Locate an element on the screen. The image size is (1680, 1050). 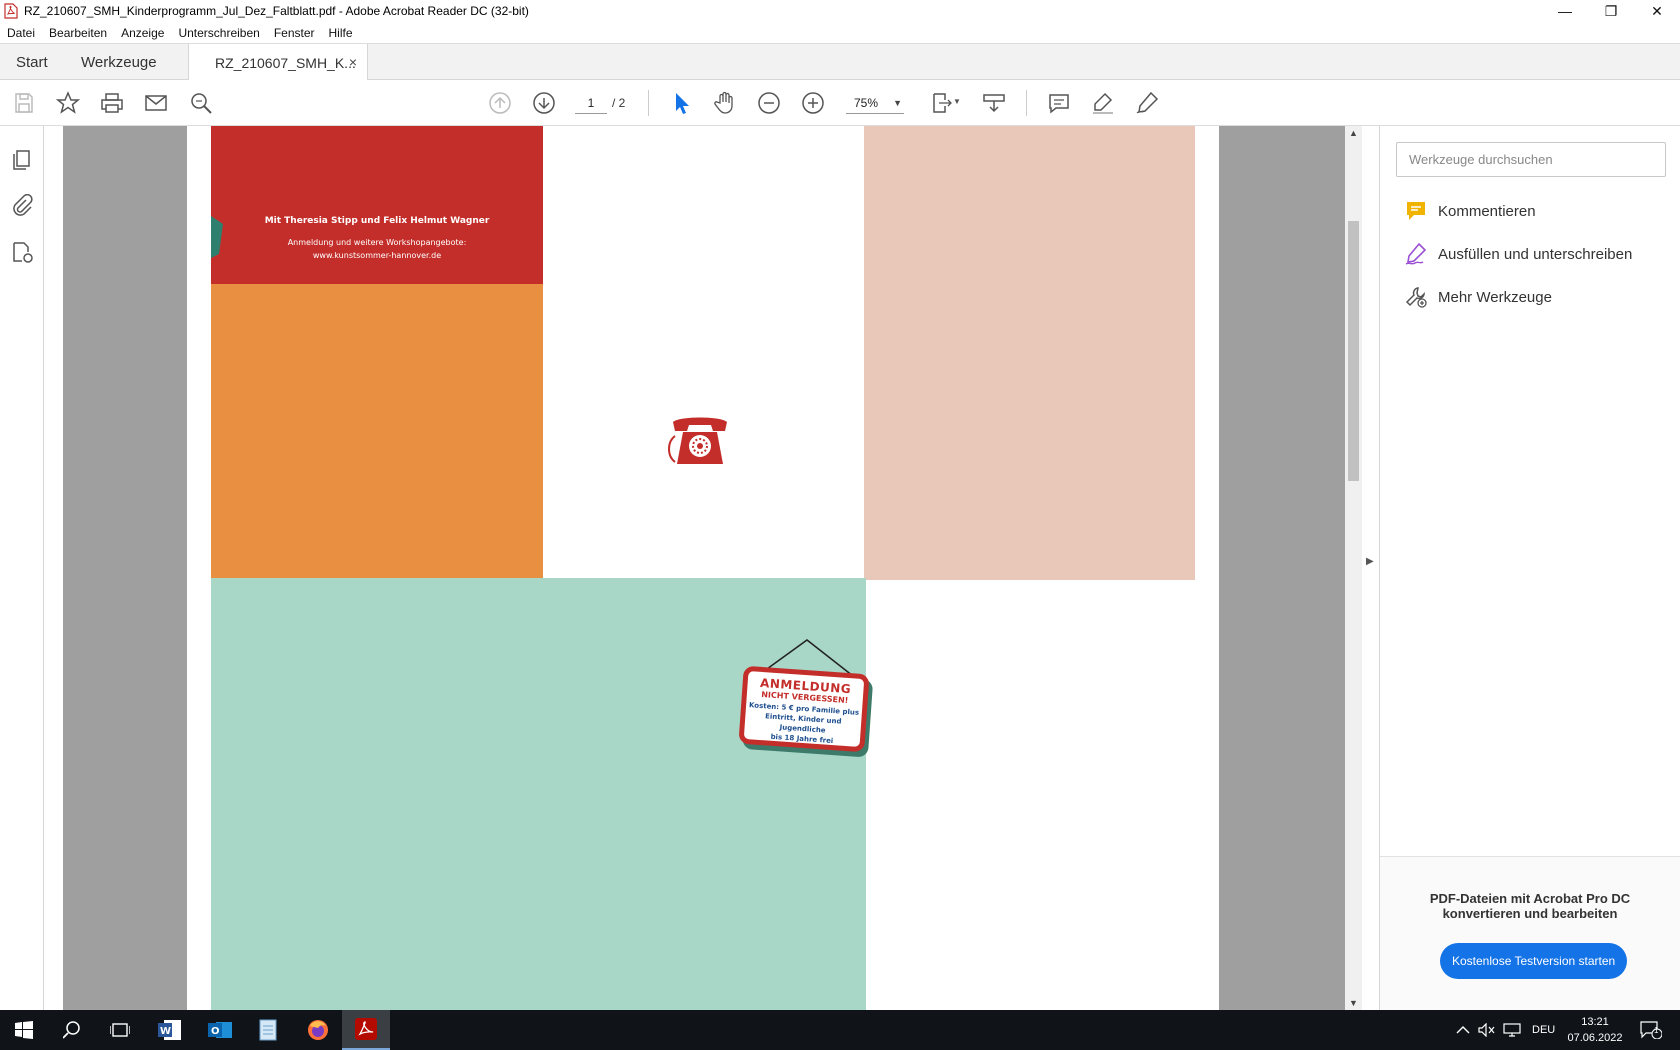
notification-count: 1 is located at coordinates (1656, 1030).